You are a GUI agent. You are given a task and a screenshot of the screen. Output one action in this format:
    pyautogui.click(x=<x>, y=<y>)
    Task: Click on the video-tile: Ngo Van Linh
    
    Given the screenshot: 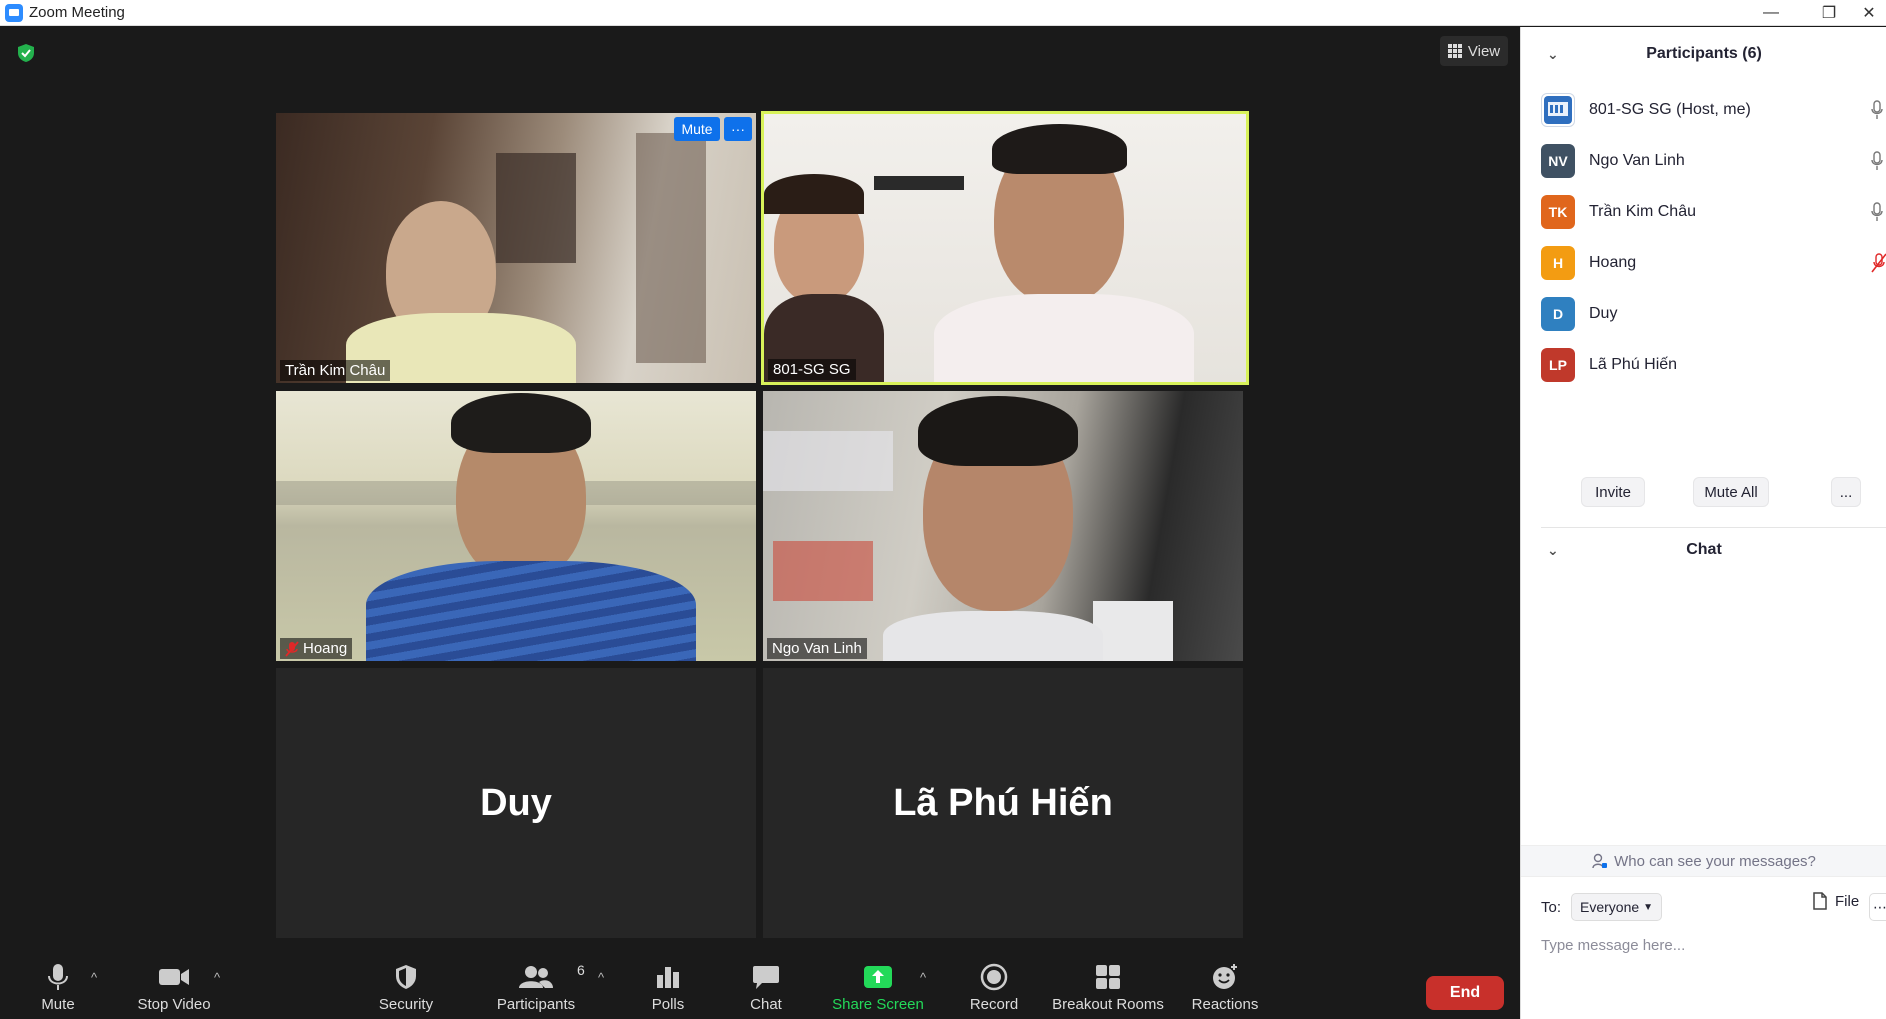 What is the action you would take?
    pyautogui.click(x=1003, y=526)
    